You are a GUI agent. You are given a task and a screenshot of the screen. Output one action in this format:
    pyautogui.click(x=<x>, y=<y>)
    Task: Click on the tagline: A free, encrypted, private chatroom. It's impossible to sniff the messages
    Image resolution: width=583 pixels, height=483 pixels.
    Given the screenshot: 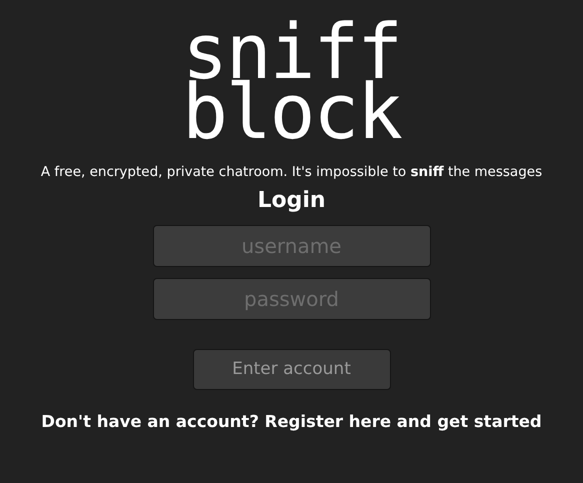 What is the action you would take?
    pyautogui.click(x=291, y=172)
    